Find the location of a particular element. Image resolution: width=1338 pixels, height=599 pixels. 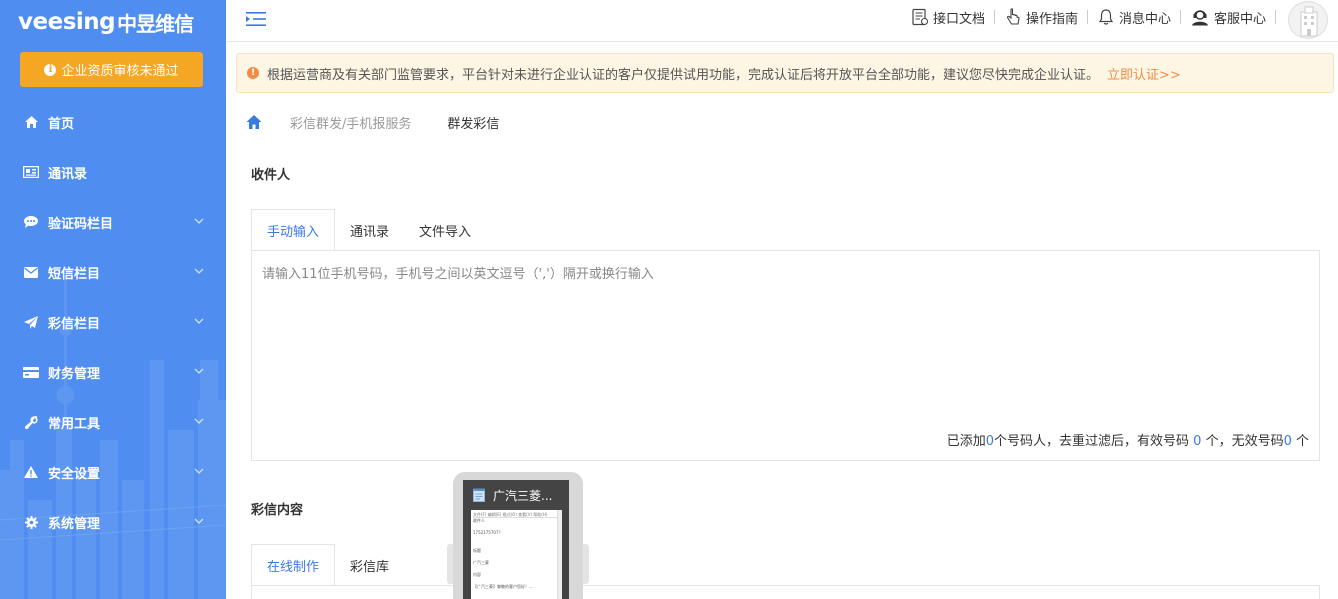

sidebar-item-contacts: 通讯录 is located at coordinates (113, 172).